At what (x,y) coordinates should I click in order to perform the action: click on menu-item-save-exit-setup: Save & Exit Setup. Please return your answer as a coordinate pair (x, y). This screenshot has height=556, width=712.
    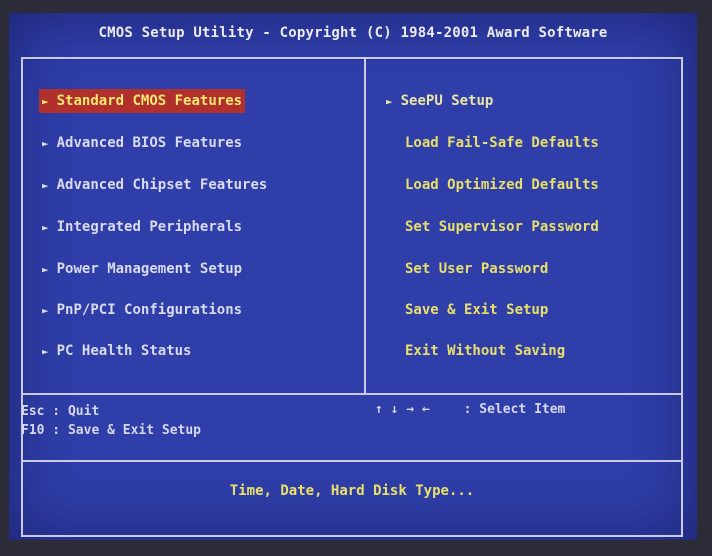
    Looking at the image, I should click on (476, 310).